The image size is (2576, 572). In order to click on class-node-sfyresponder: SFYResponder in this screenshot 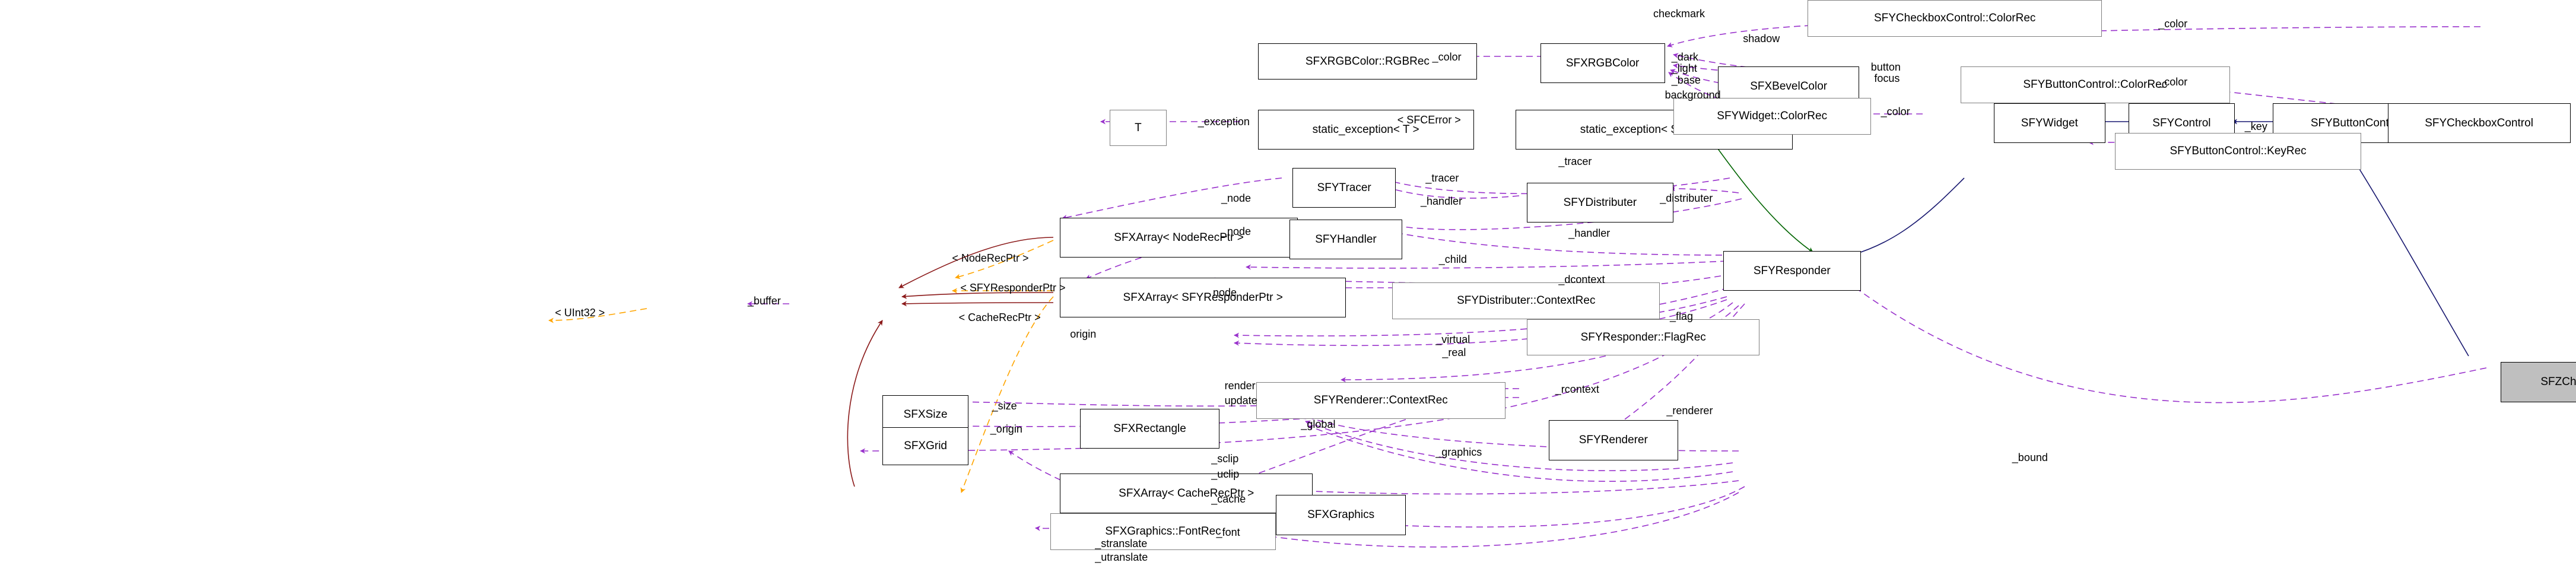, I will do `click(1792, 270)`.